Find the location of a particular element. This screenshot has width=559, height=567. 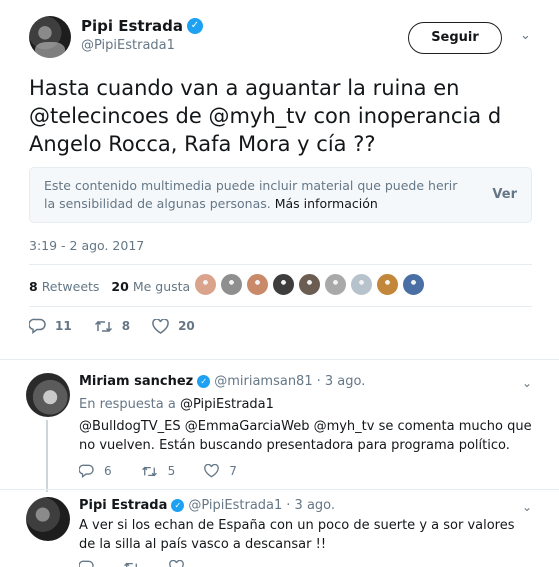

reply-actions is located at coordinates (146, 563).